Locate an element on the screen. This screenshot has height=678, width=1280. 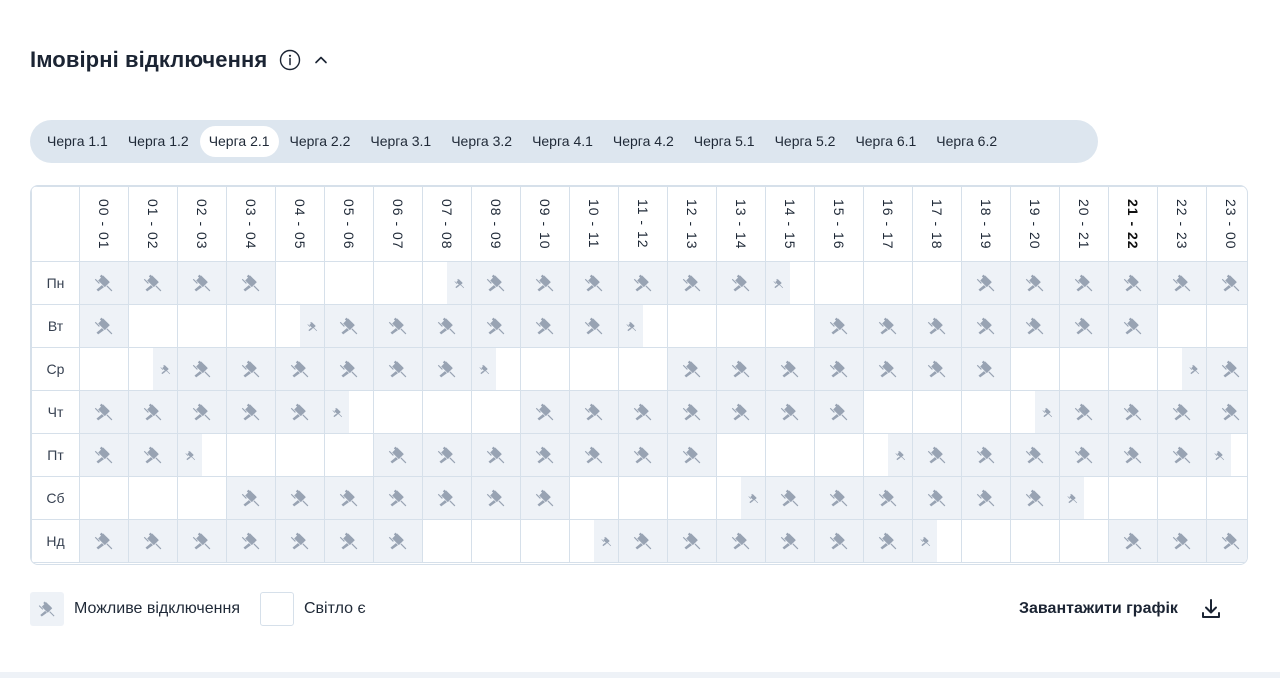
tab-queue-2-1: Черга 2.1 is located at coordinates (239, 141).